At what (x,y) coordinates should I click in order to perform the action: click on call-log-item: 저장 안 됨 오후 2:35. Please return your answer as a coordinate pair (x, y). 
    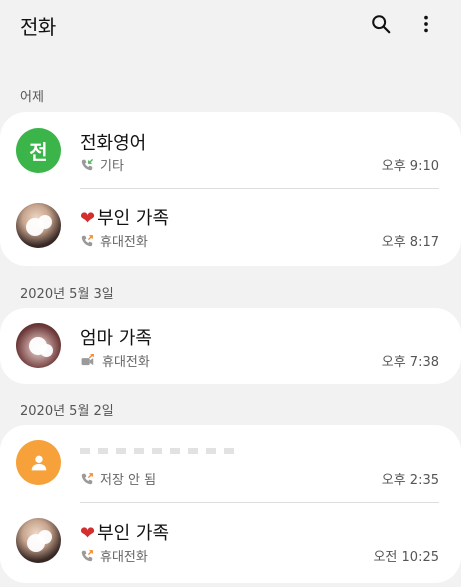
    Looking at the image, I should click on (230, 463).